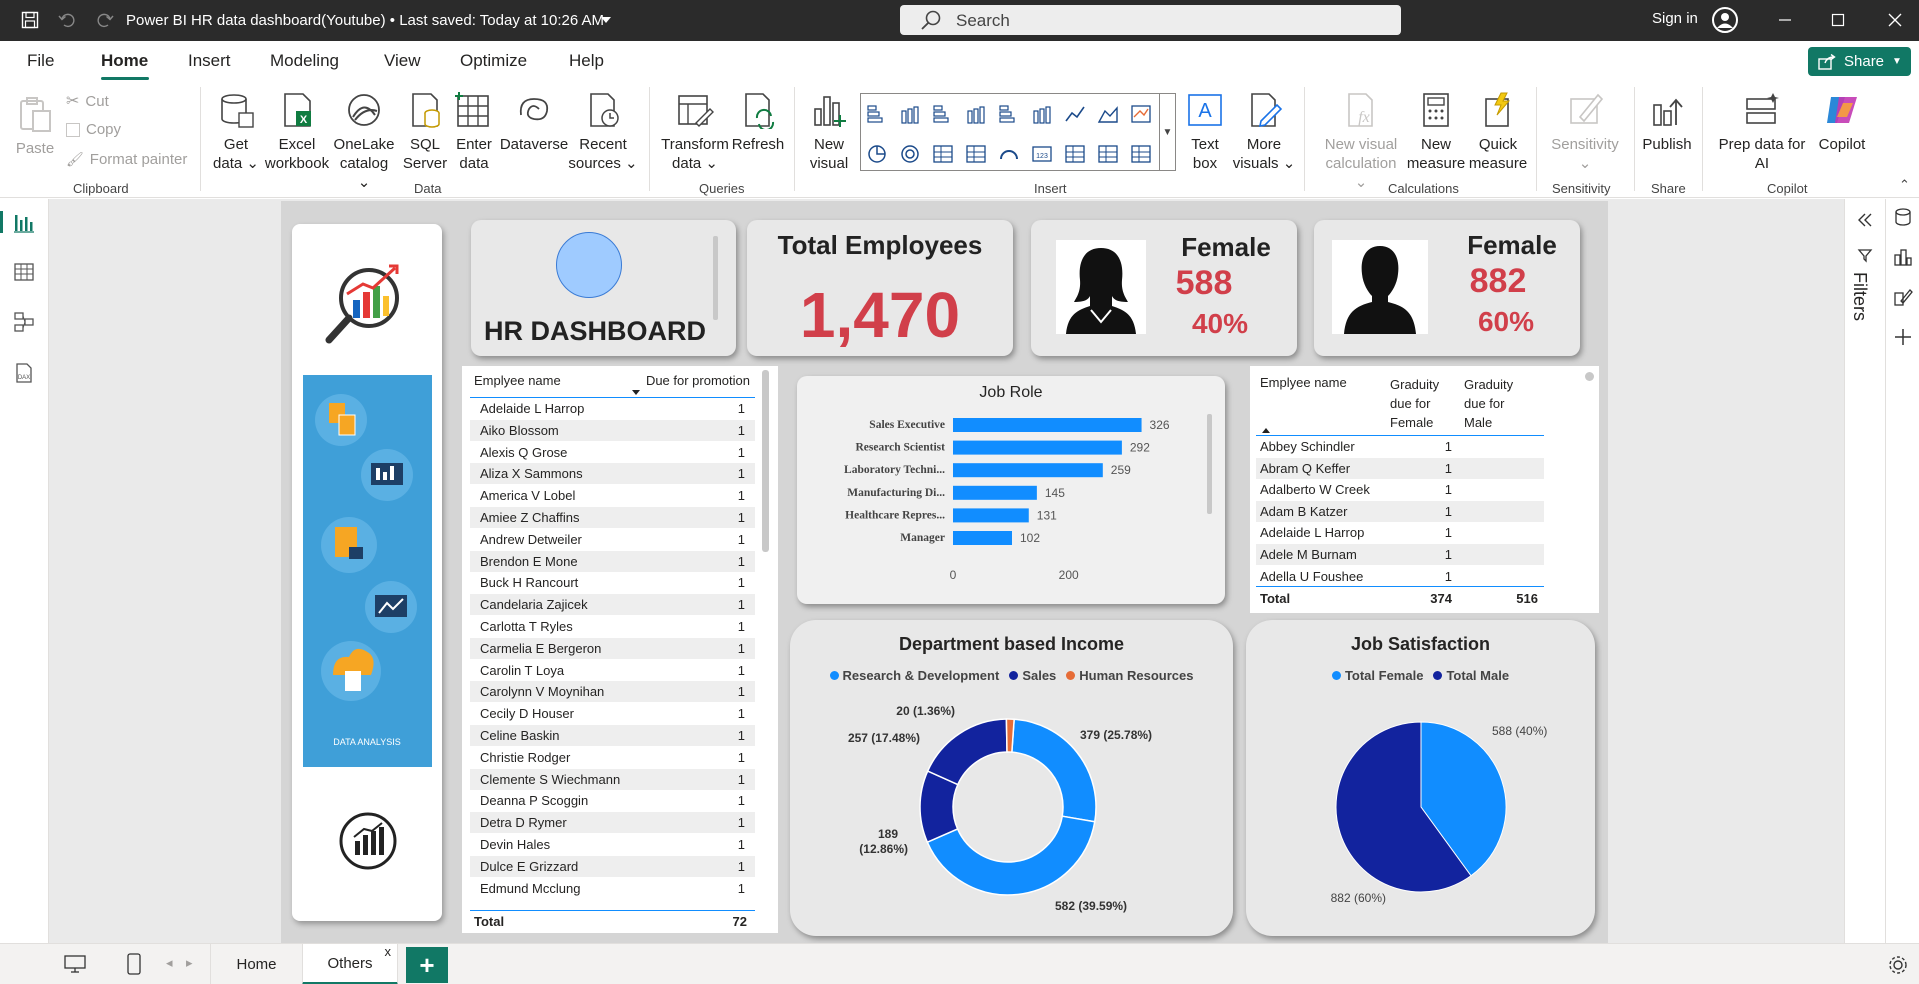 Image resolution: width=1919 pixels, height=984 pixels. Describe the element at coordinates (603, 132) in the screenshot. I see `recent-sources-button: Recent sources ⌄` at that location.